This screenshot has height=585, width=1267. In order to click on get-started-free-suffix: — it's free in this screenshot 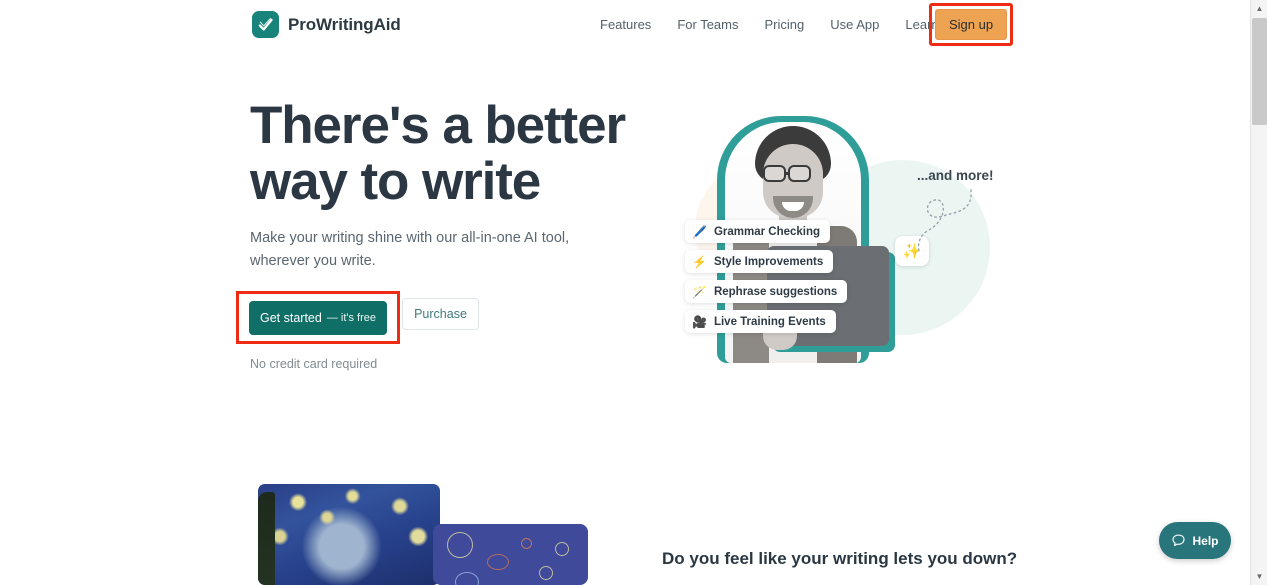, I will do `click(351, 317)`.